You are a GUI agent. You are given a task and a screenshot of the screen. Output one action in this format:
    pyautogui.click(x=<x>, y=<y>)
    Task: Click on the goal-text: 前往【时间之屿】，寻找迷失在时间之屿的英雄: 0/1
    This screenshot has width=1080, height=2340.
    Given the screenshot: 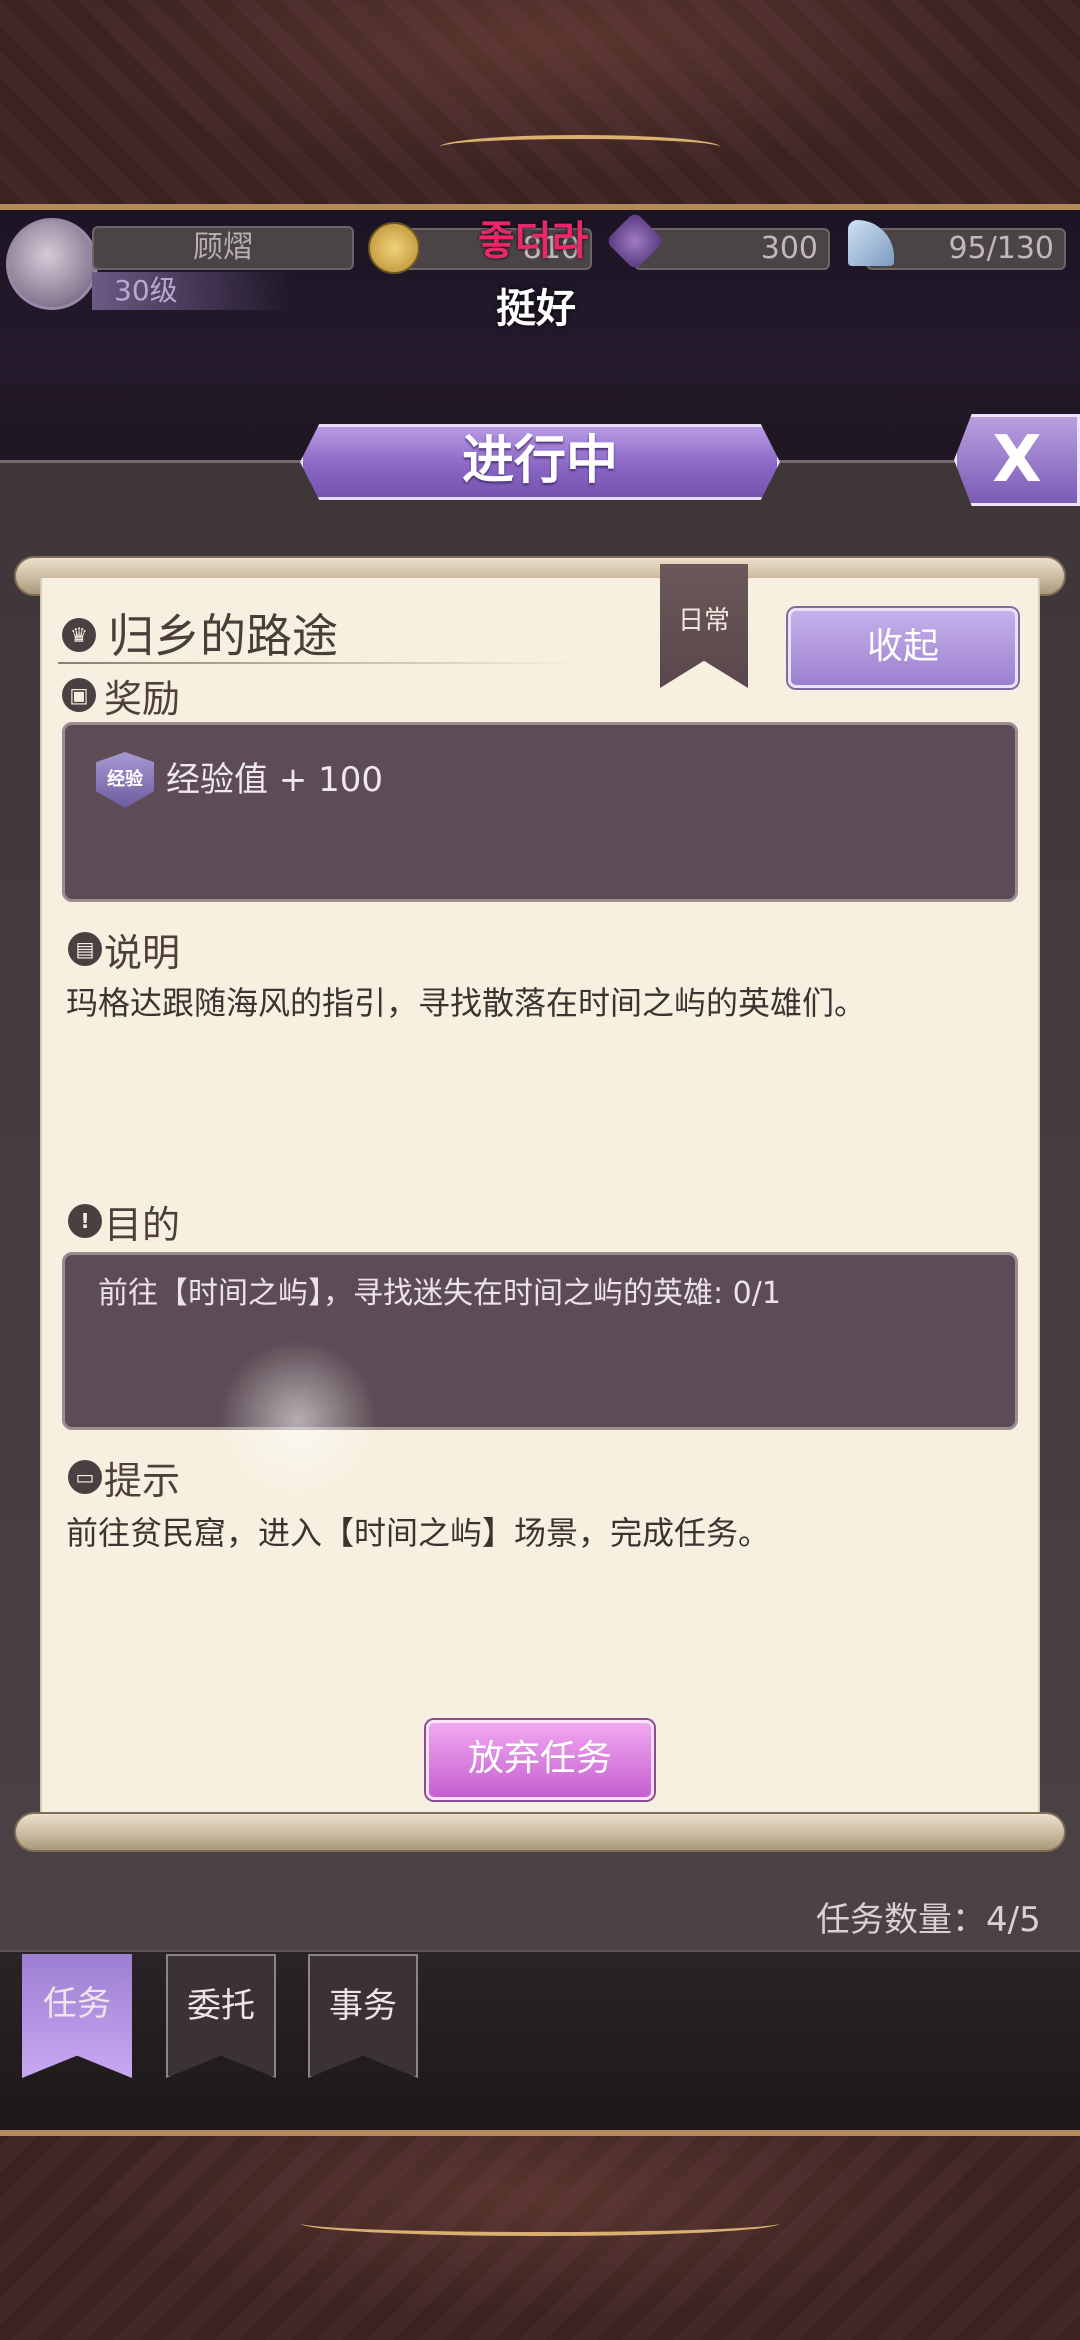 What is the action you would take?
    pyautogui.click(x=439, y=1293)
    